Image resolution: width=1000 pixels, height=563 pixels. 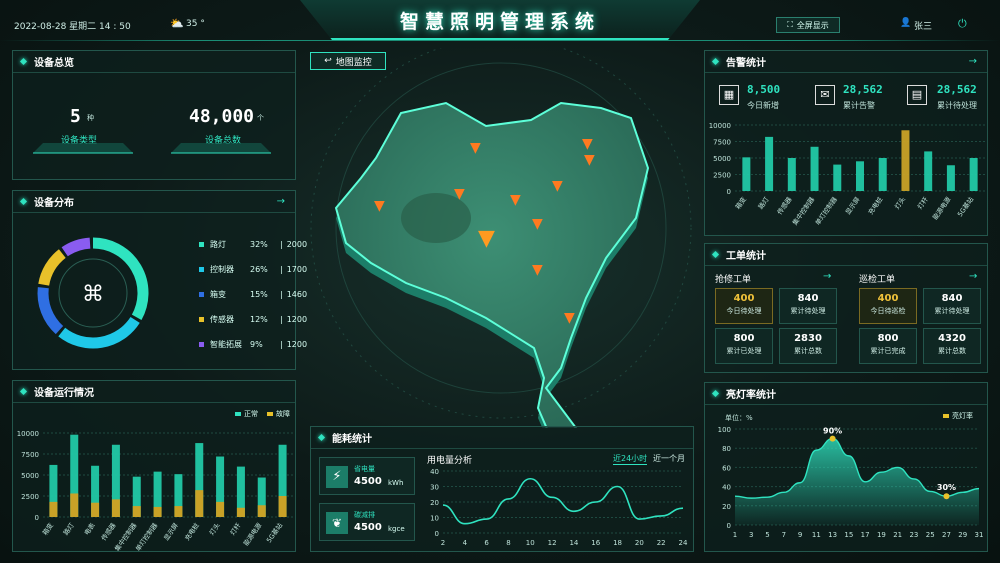 What do you see at coordinates (726, 449) in the screenshot?
I see `y-tick-label: 80` at bounding box center [726, 449].